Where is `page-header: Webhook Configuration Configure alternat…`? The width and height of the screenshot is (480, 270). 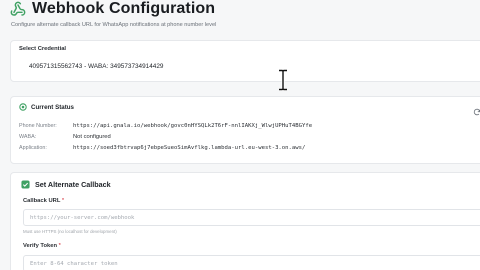 page-header: Webhook Configuration Configure alternat… is located at coordinates (245, 14).